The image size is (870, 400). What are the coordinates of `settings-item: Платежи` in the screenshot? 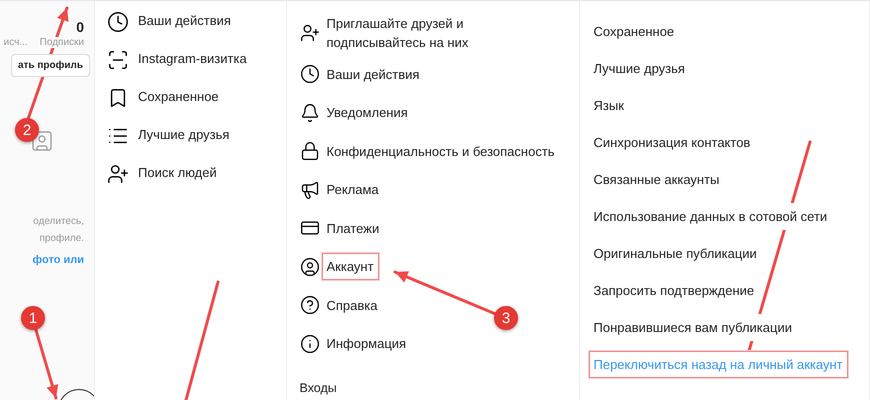 It's located at (353, 228).